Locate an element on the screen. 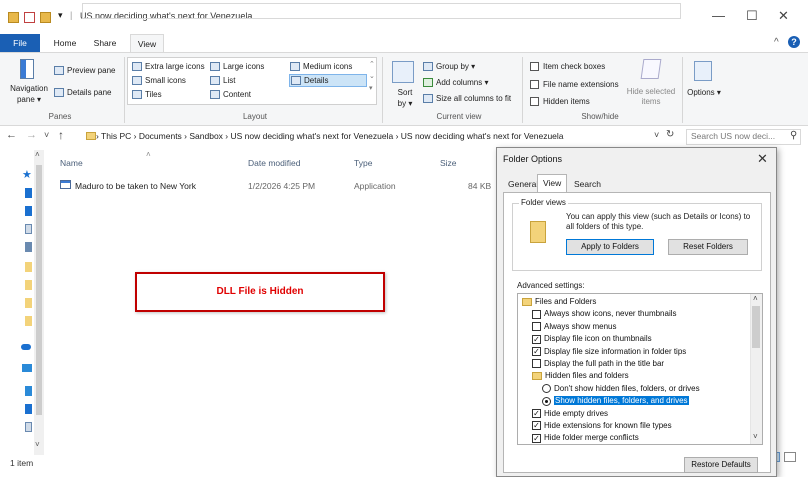 This screenshot has height=477, width=808. new-folder-icon is located at coordinates (45, 17).